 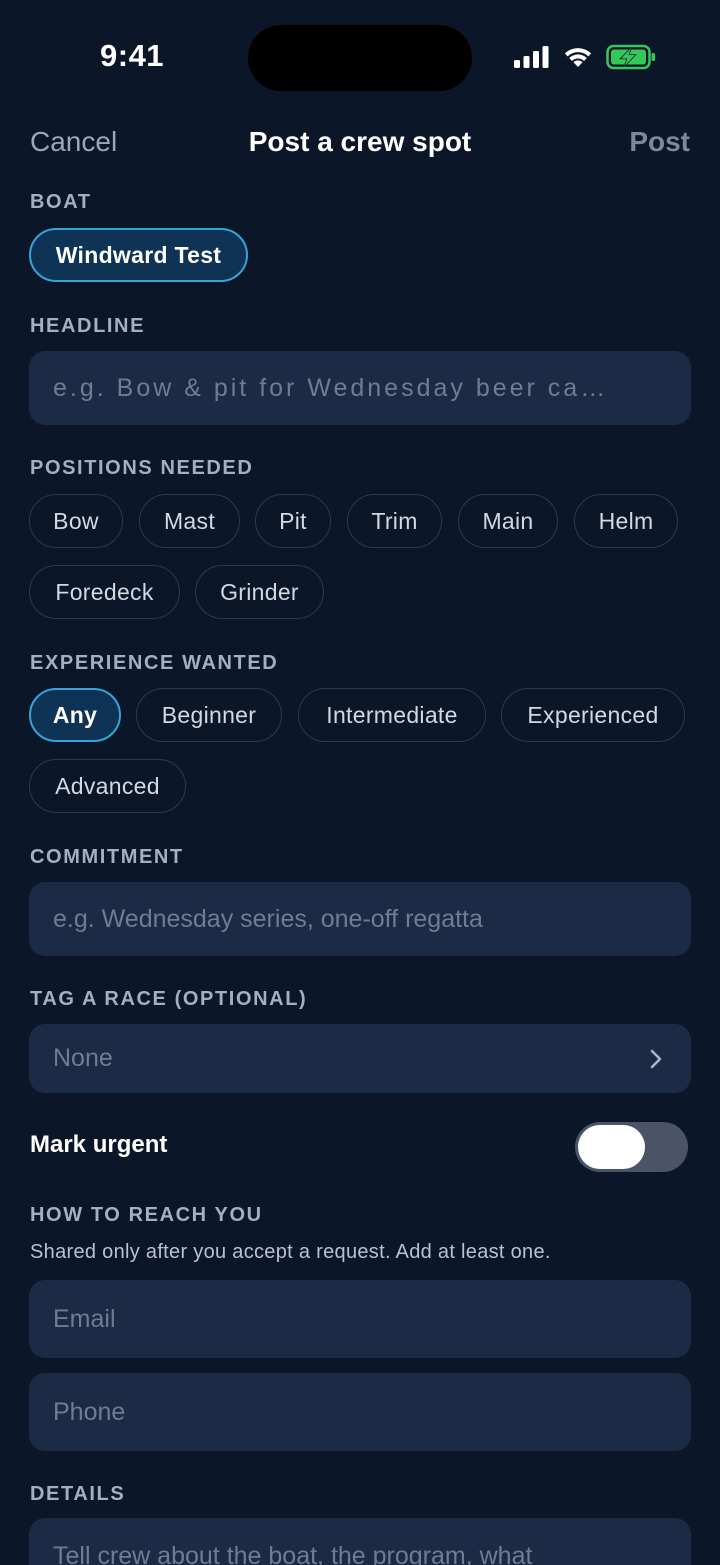 I want to click on signal-icon, so click(x=531, y=57).